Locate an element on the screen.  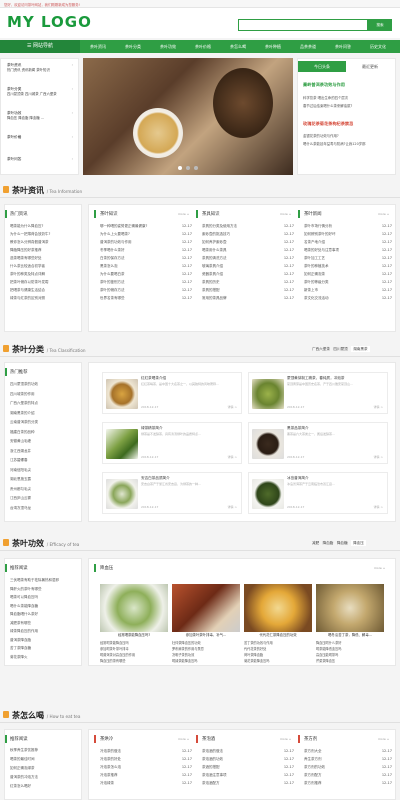
list-item: 秋季养生茶饮推荐 is located at coordinates (45, 750).